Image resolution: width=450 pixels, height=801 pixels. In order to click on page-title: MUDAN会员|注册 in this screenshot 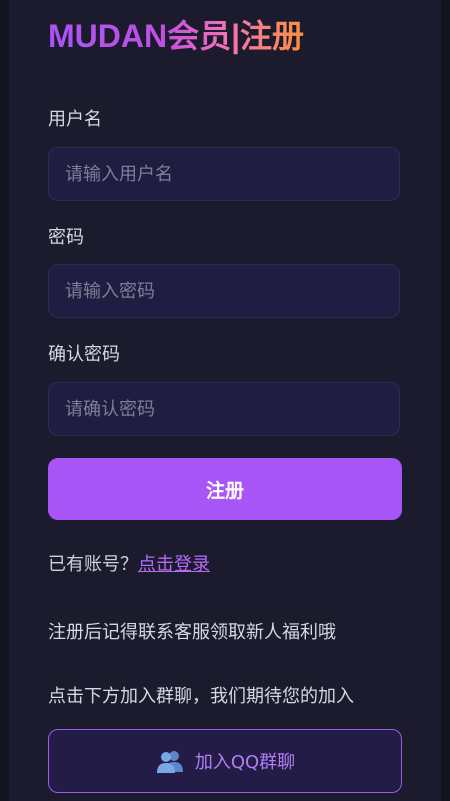, I will do `click(176, 36)`.